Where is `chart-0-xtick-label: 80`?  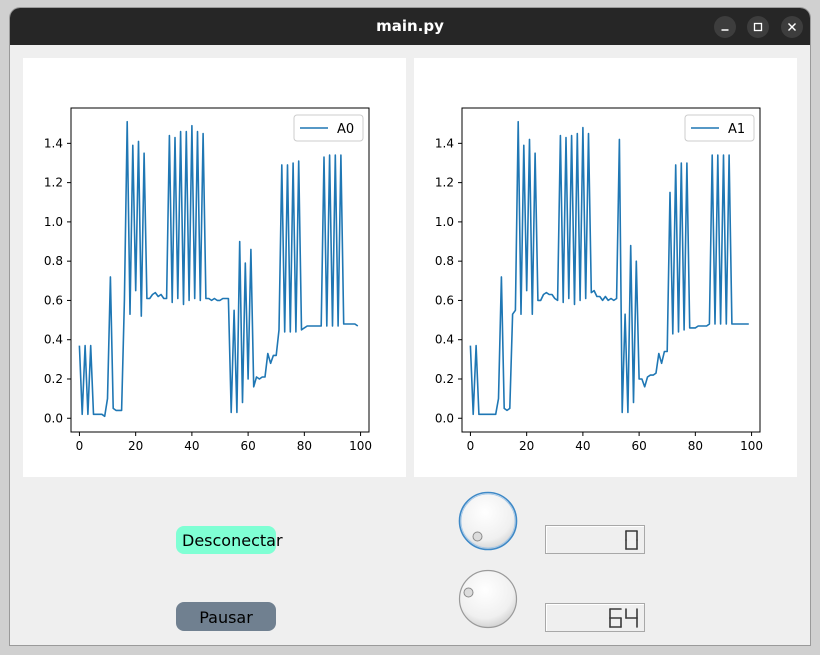
chart-0-xtick-label: 80 is located at coordinates (304, 446).